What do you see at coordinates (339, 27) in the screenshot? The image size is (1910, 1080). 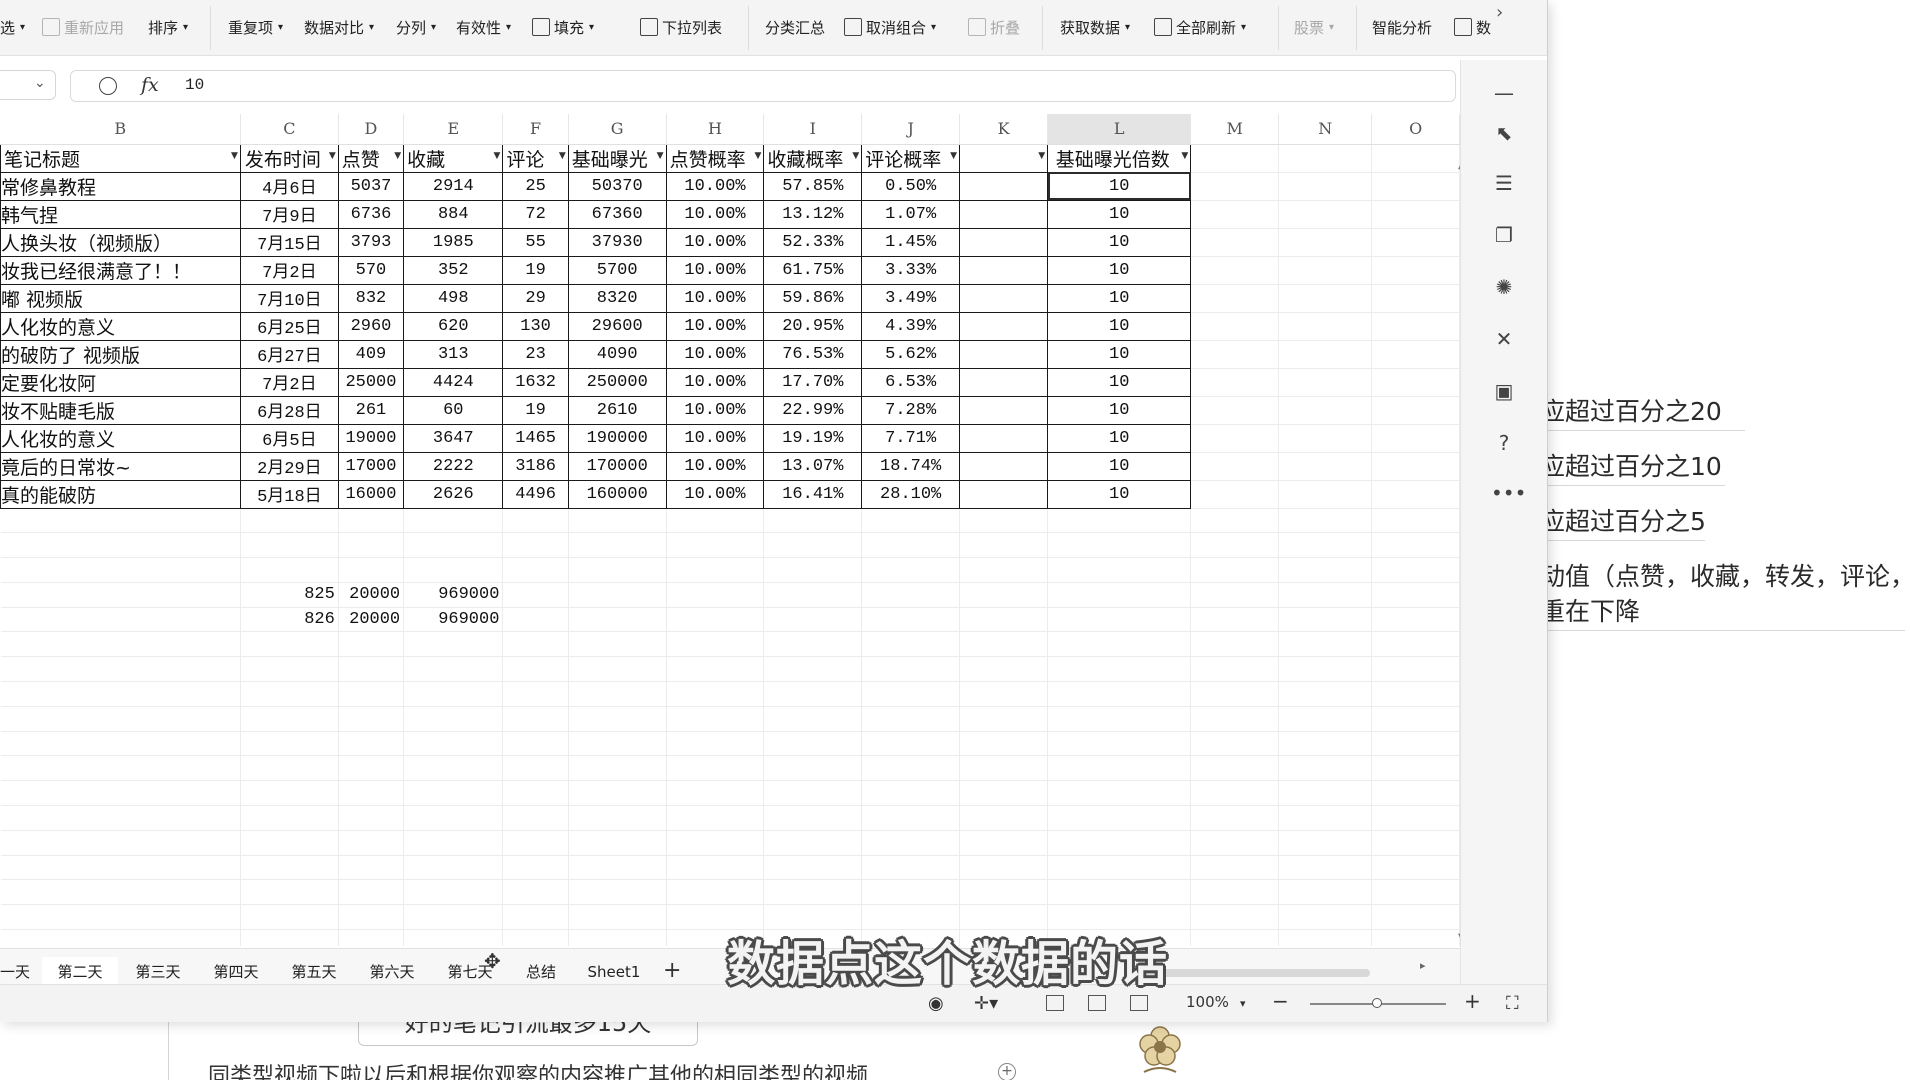 I see `data-compare-button: 数据对比 ▾` at bounding box center [339, 27].